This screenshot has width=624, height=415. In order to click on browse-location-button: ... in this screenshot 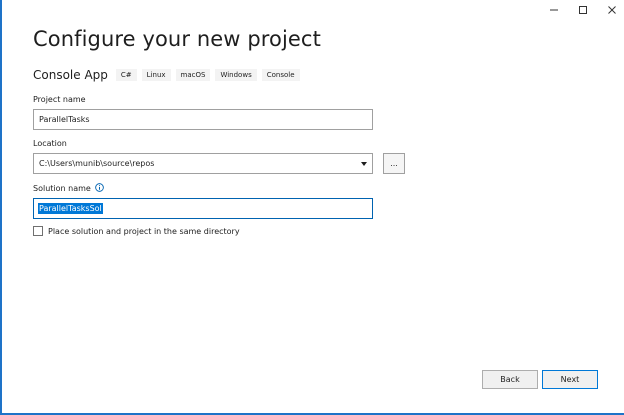, I will do `click(394, 163)`.